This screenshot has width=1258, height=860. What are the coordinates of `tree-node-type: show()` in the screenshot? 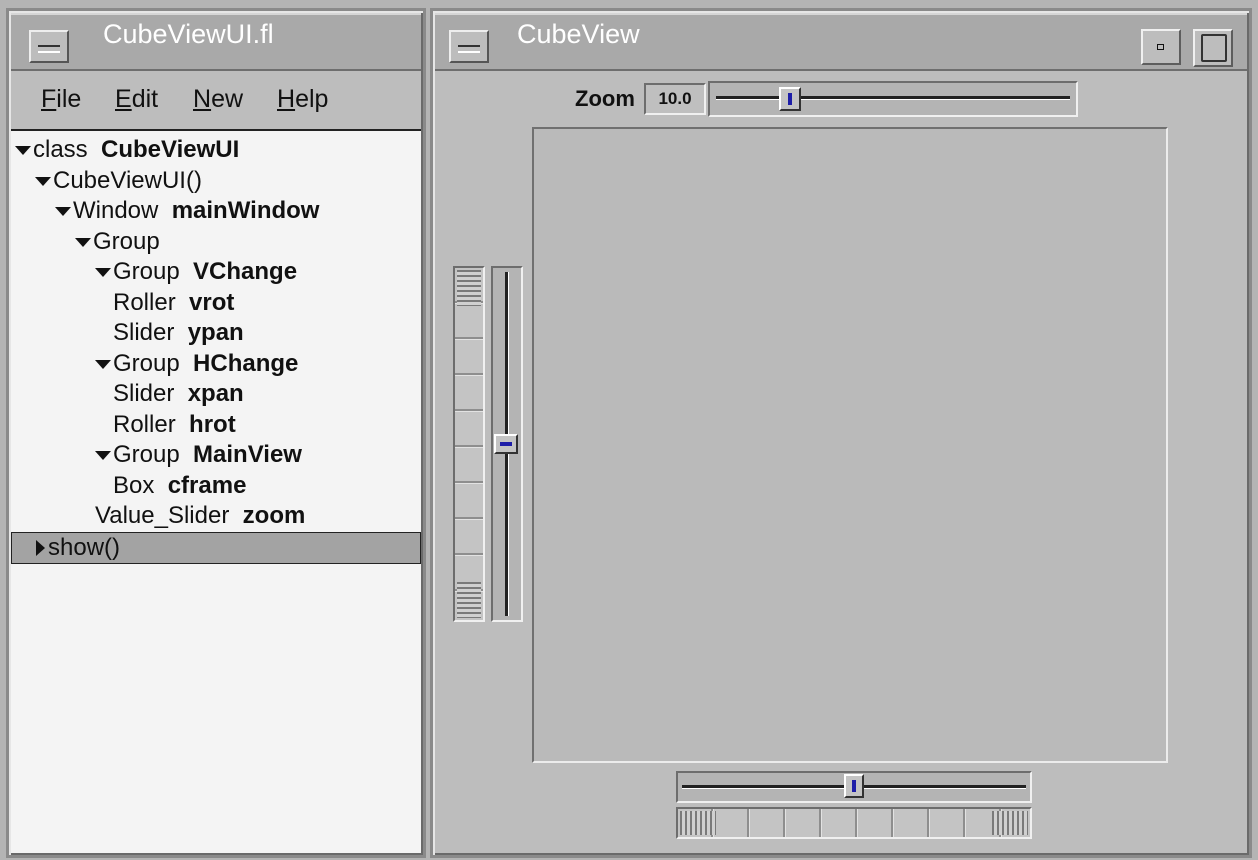 It's located at (84, 547).